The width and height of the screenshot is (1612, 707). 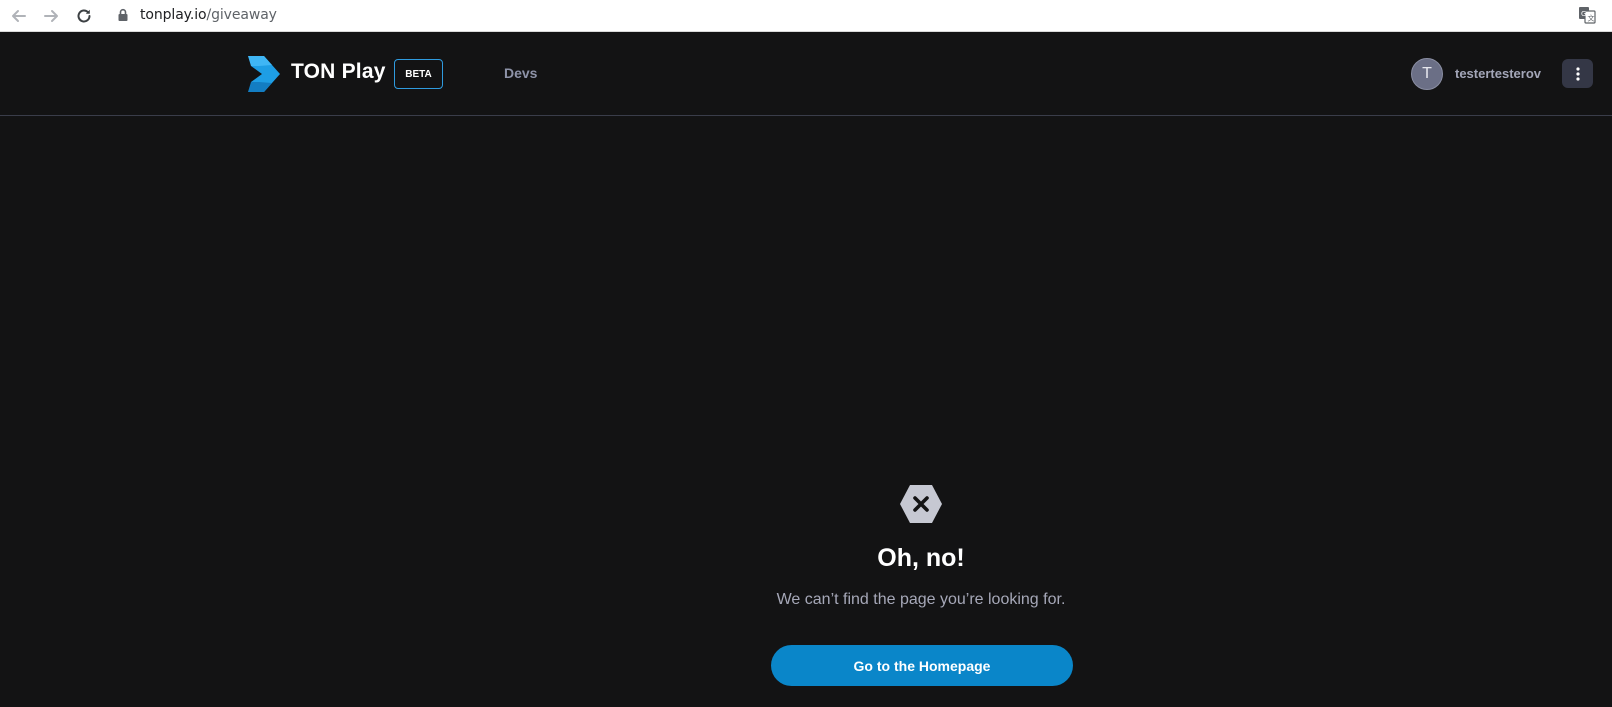 What do you see at coordinates (520, 73) in the screenshot?
I see `nav-devs-link: Devs` at bounding box center [520, 73].